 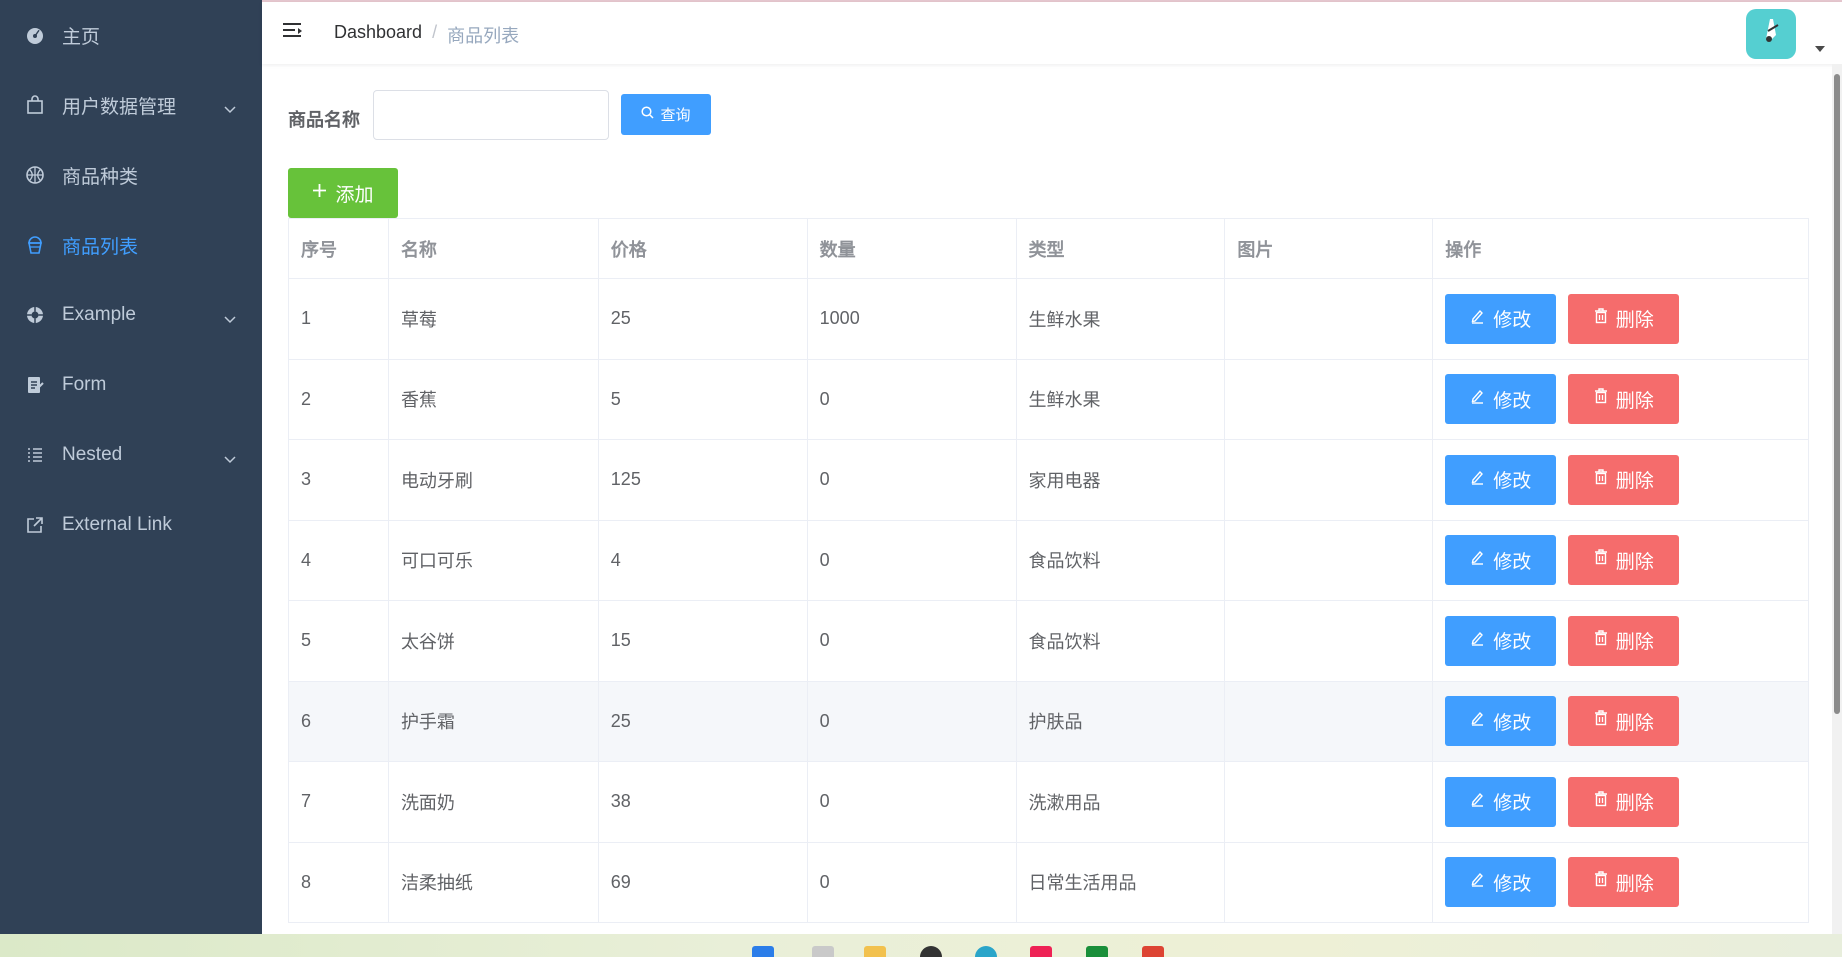 What do you see at coordinates (131, 245) in the screenshot?
I see `sidebar-item-products: 商品列表` at bounding box center [131, 245].